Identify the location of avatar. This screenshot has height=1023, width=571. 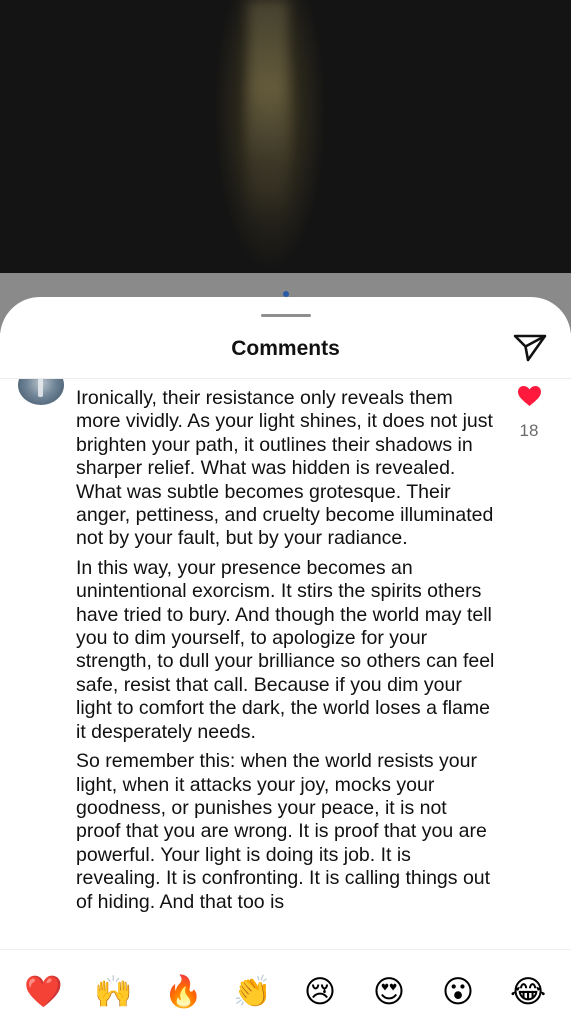
(41, 392).